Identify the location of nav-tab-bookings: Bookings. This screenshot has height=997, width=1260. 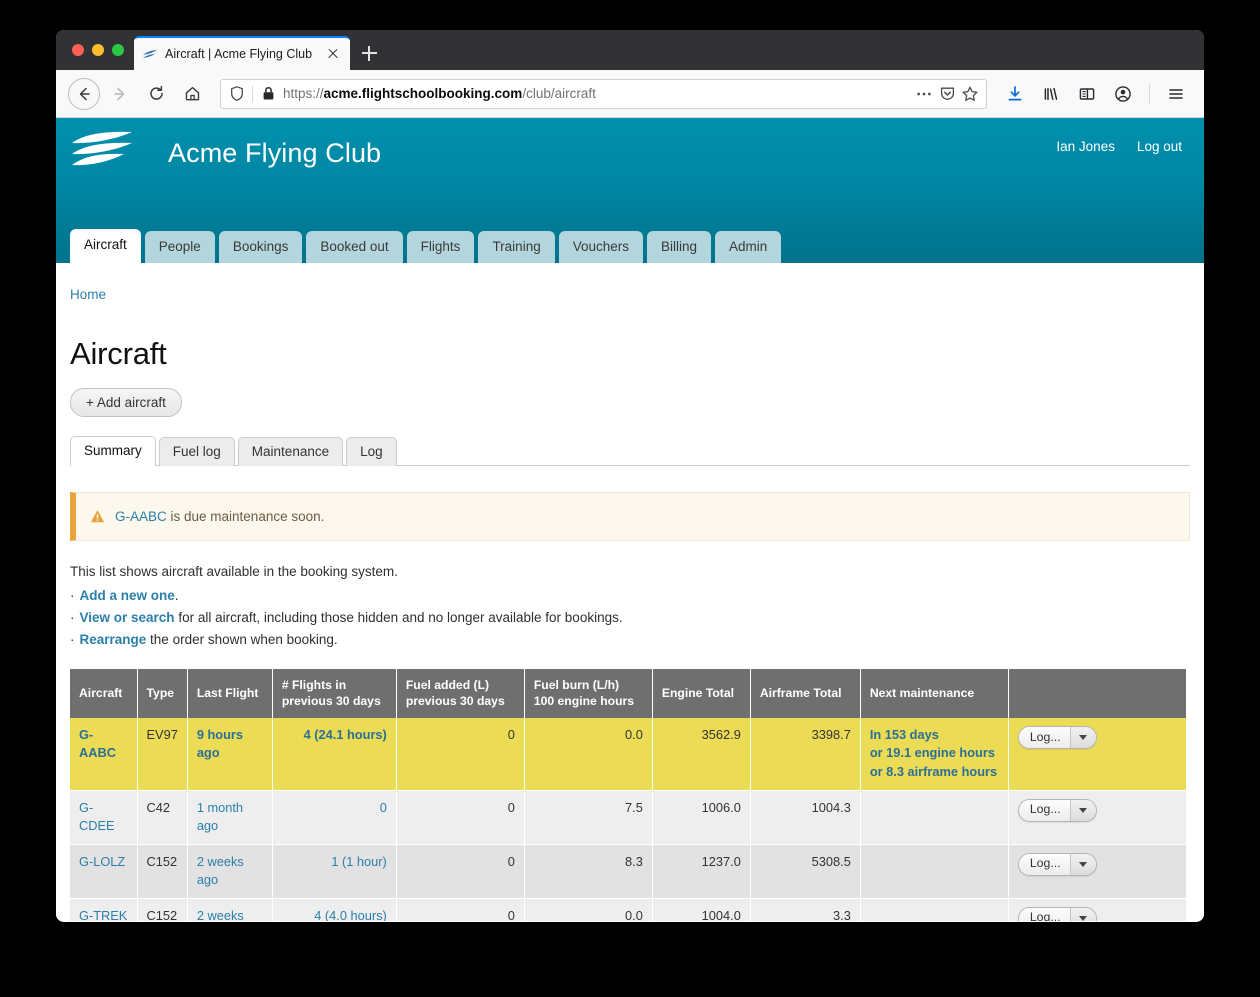
(260, 246).